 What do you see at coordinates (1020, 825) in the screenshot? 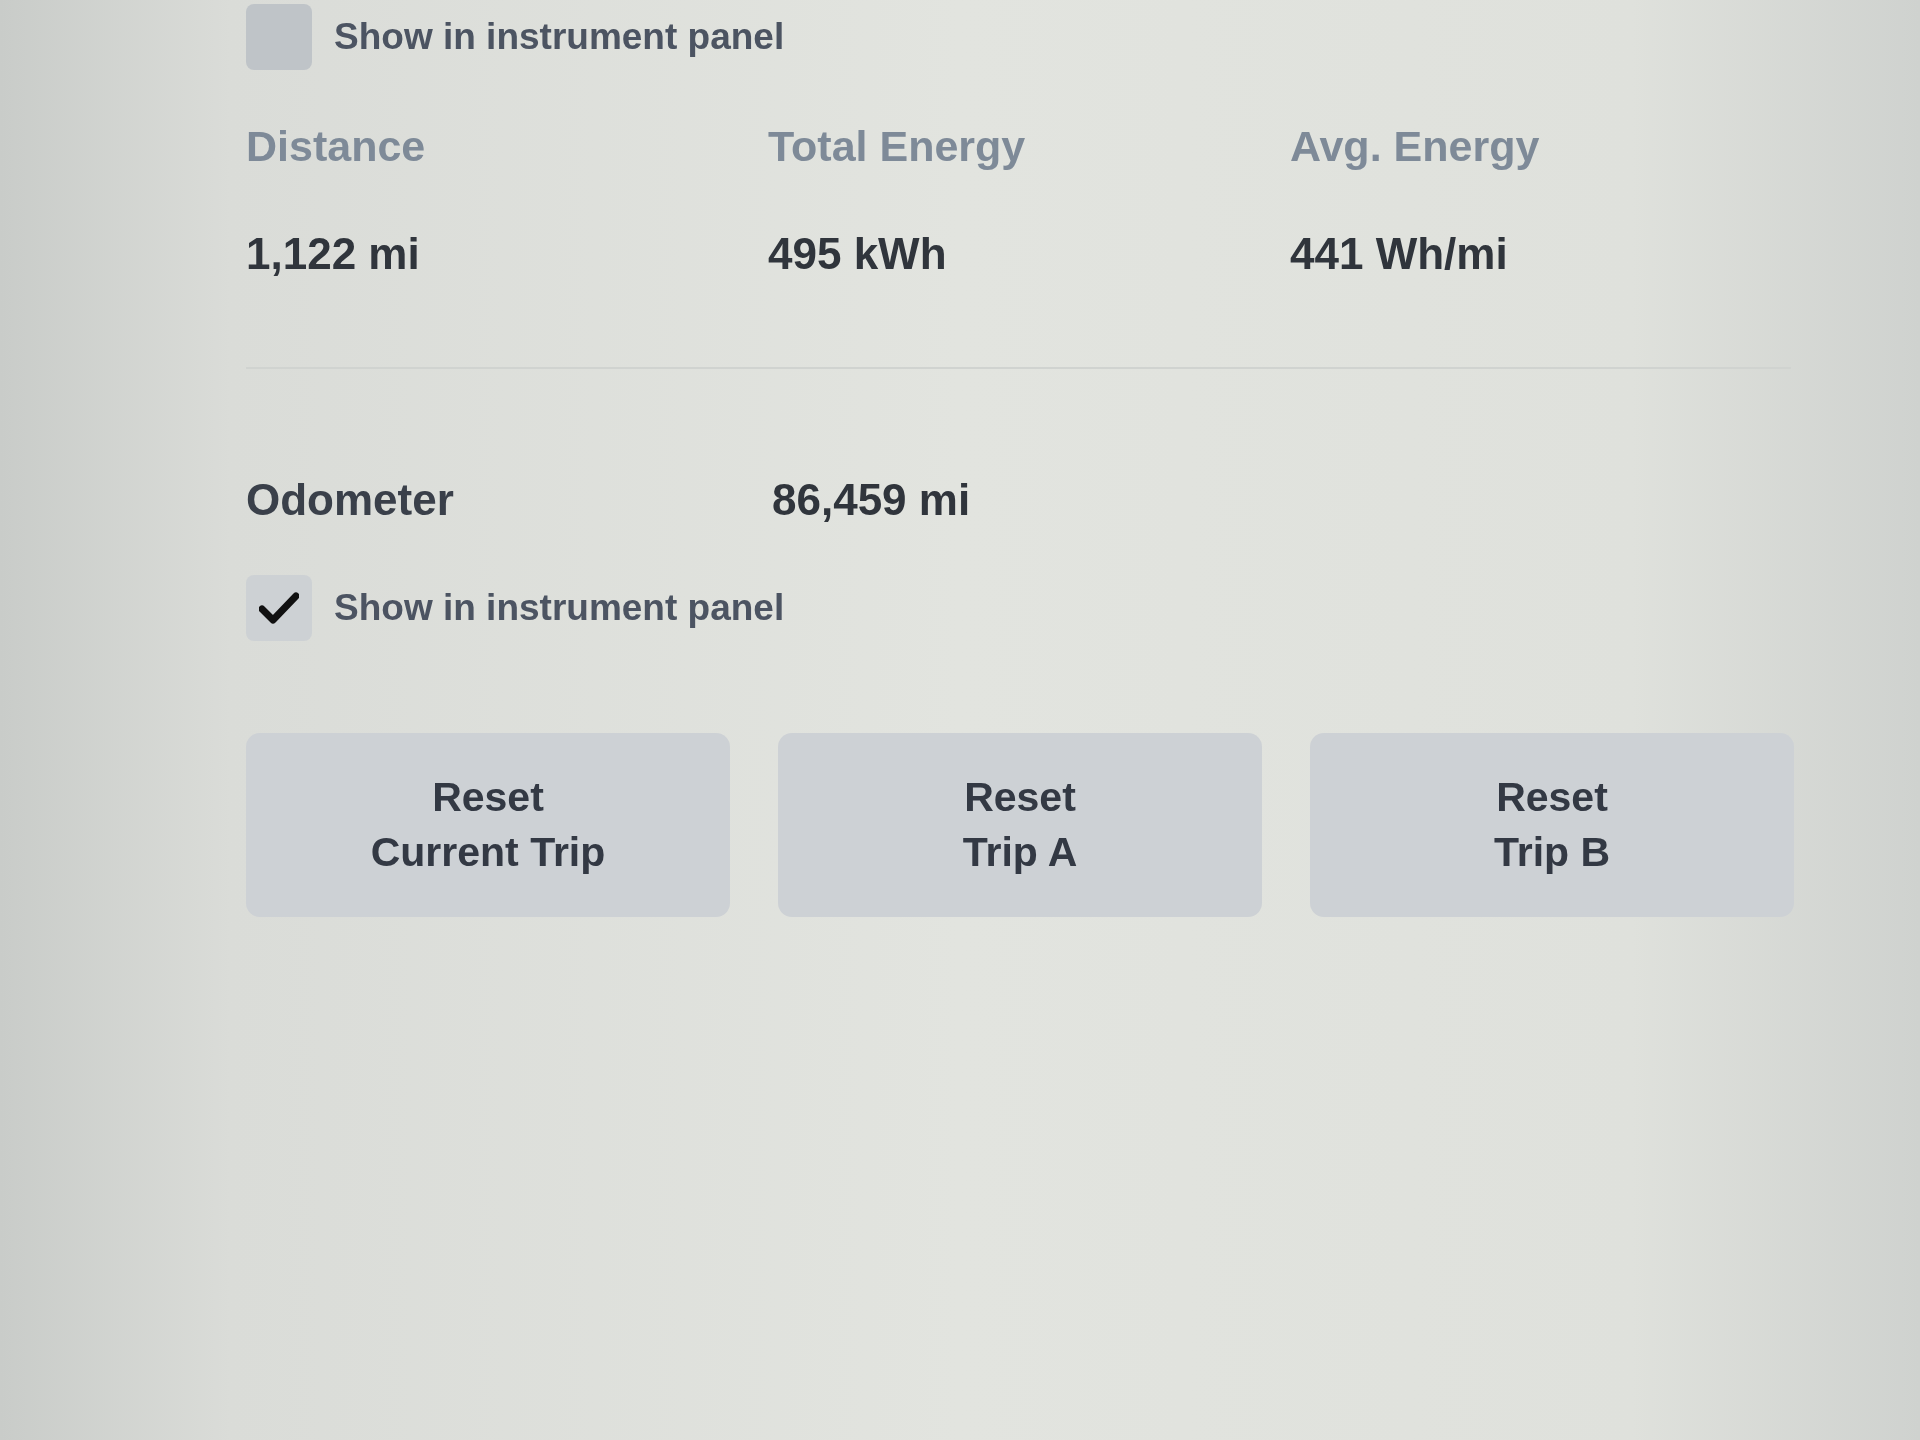
I see `reset-button: Reset Trip A` at bounding box center [1020, 825].